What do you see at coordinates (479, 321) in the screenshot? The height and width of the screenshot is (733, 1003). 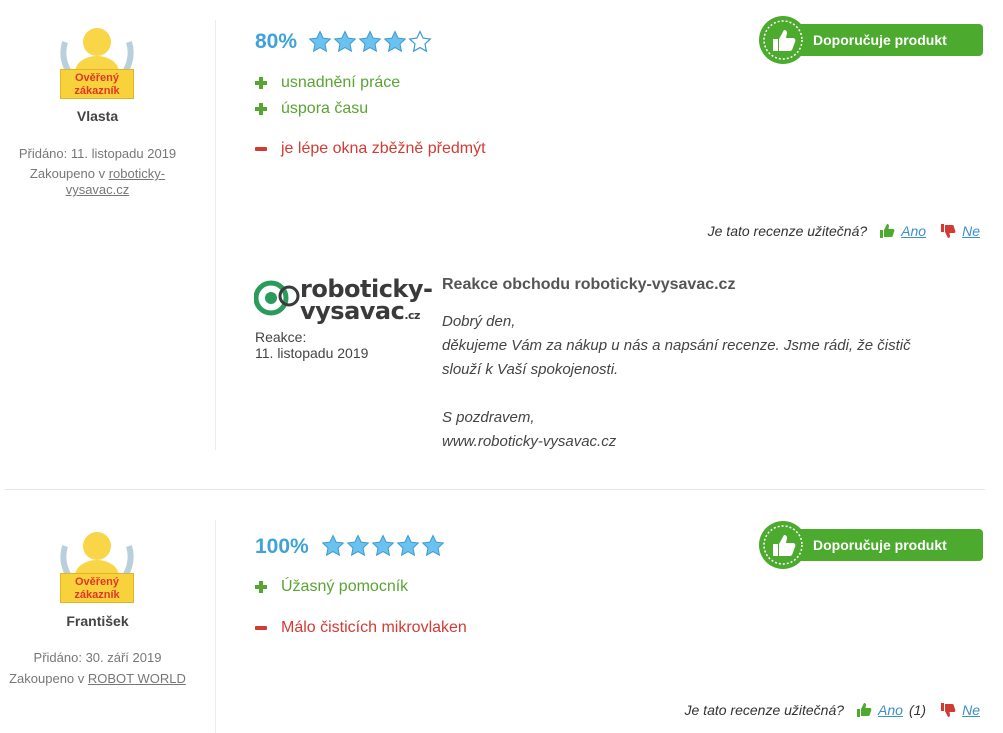 I see `reply-line: Dobrý den,` at bounding box center [479, 321].